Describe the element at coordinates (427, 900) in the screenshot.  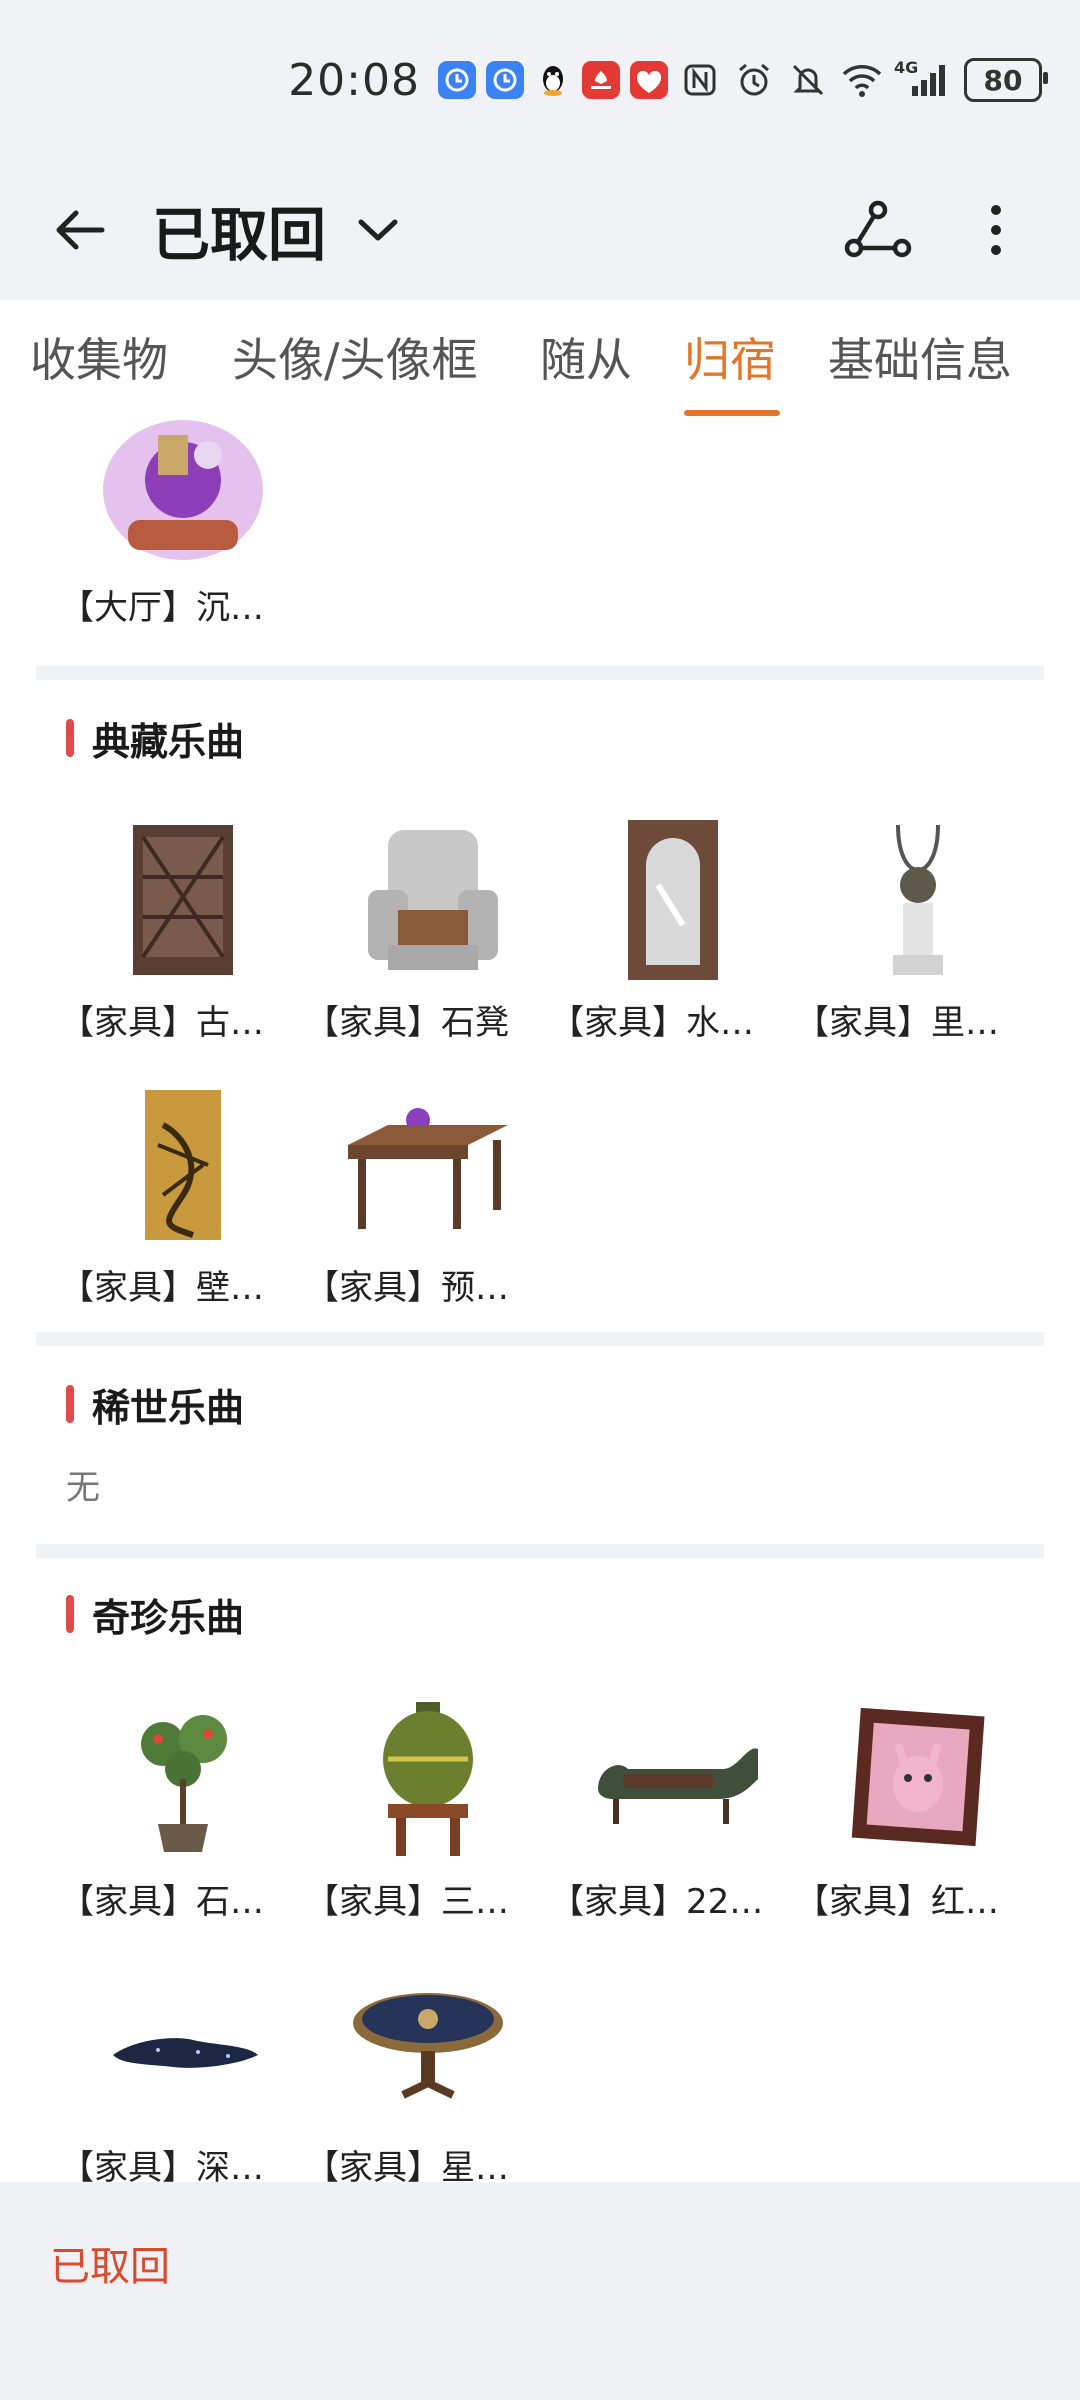
I see `stone-chair-image` at that location.